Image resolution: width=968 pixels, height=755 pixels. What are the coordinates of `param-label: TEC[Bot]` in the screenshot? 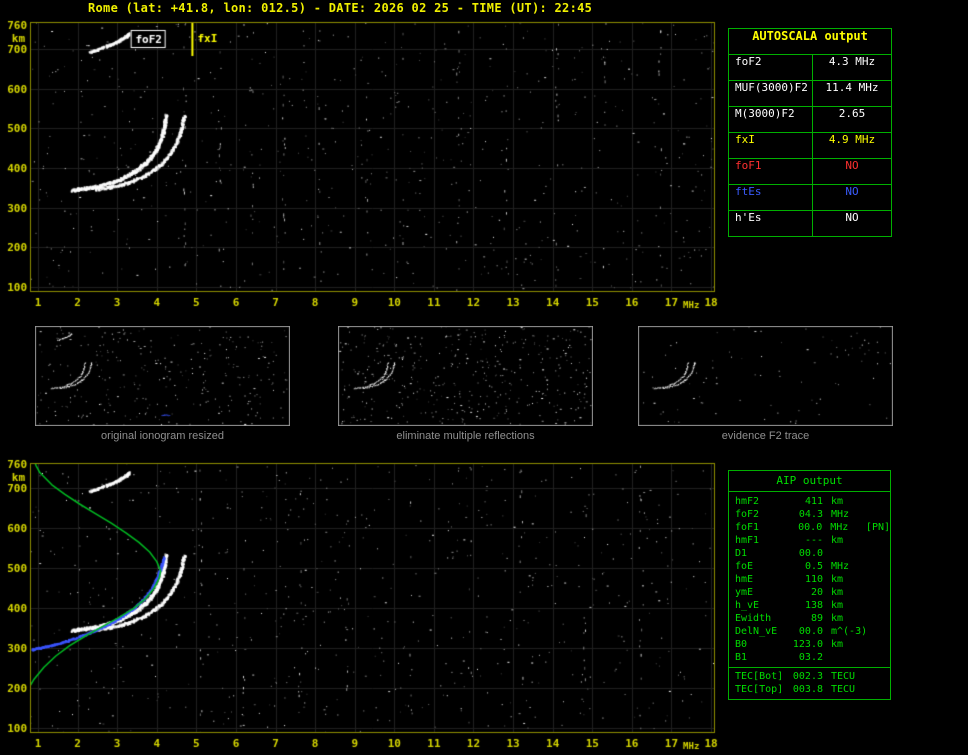 It's located at (759, 676).